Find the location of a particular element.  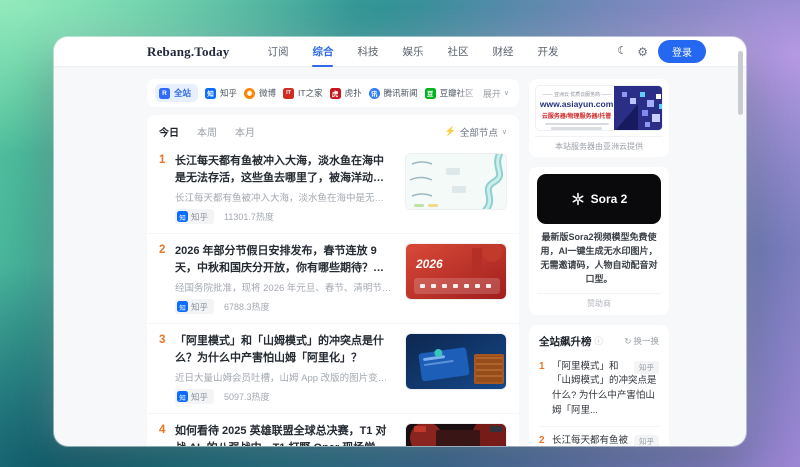

header-actions: ☾ ⚙ 登录 is located at coordinates (661, 51).